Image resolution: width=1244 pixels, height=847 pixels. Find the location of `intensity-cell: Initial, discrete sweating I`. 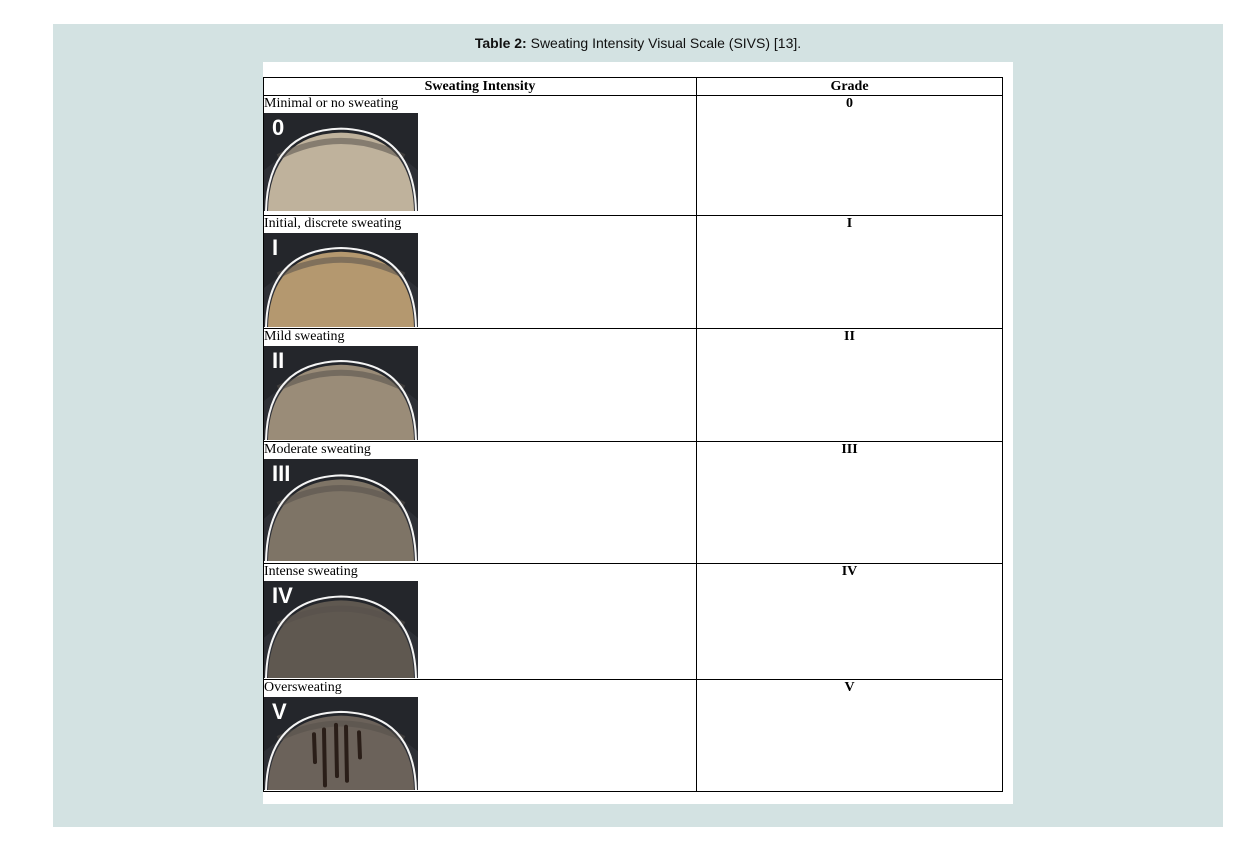

intensity-cell: Initial, discrete sweating I is located at coordinates (480, 272).